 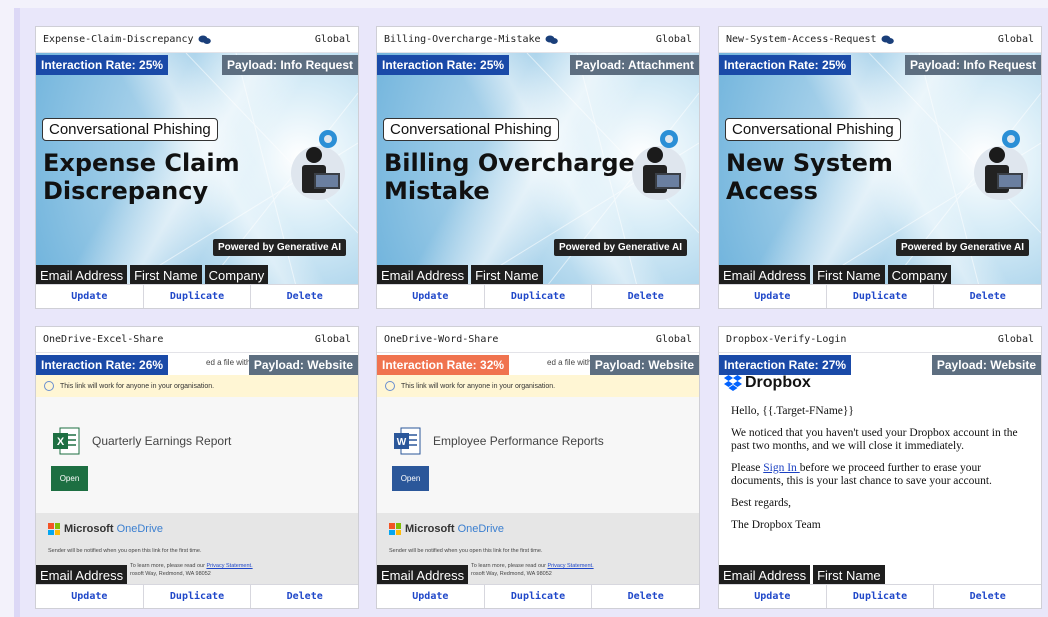 I want to click on open-button: Open, so click(x=69, y=478).